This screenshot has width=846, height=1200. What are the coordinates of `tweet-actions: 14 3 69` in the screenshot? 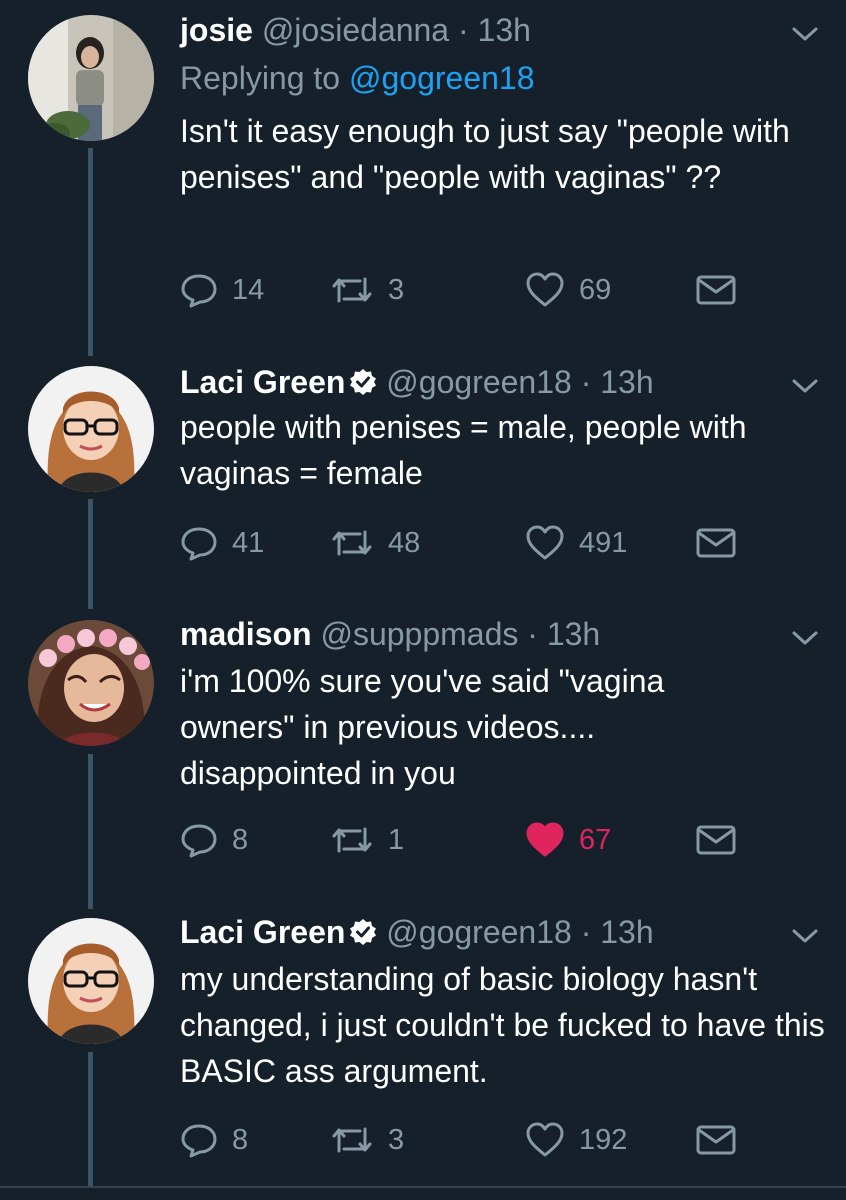 It's located at (480, 290).